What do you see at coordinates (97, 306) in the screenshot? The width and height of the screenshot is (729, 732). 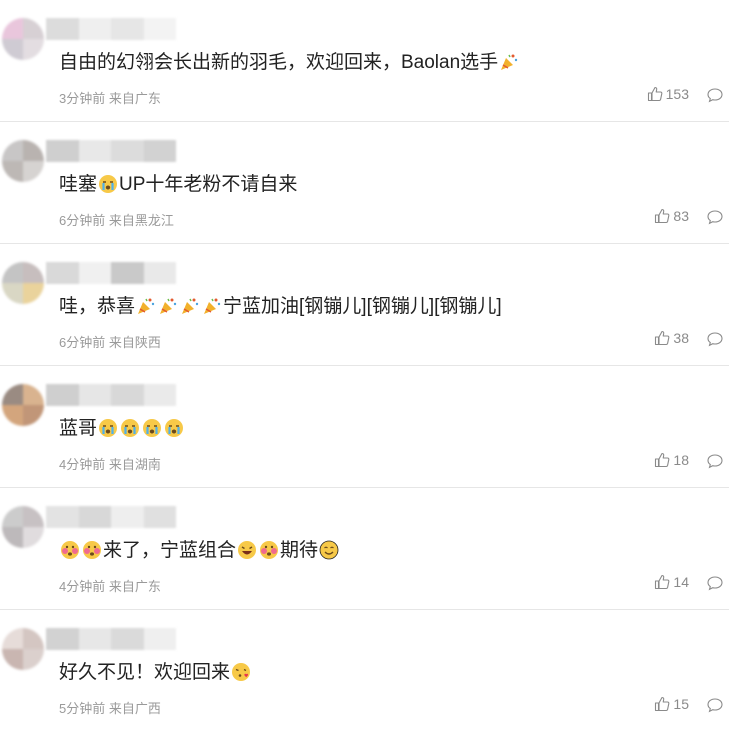 I see `comment-text-part: 哇，恭喜` at bounding box center [97, 306].